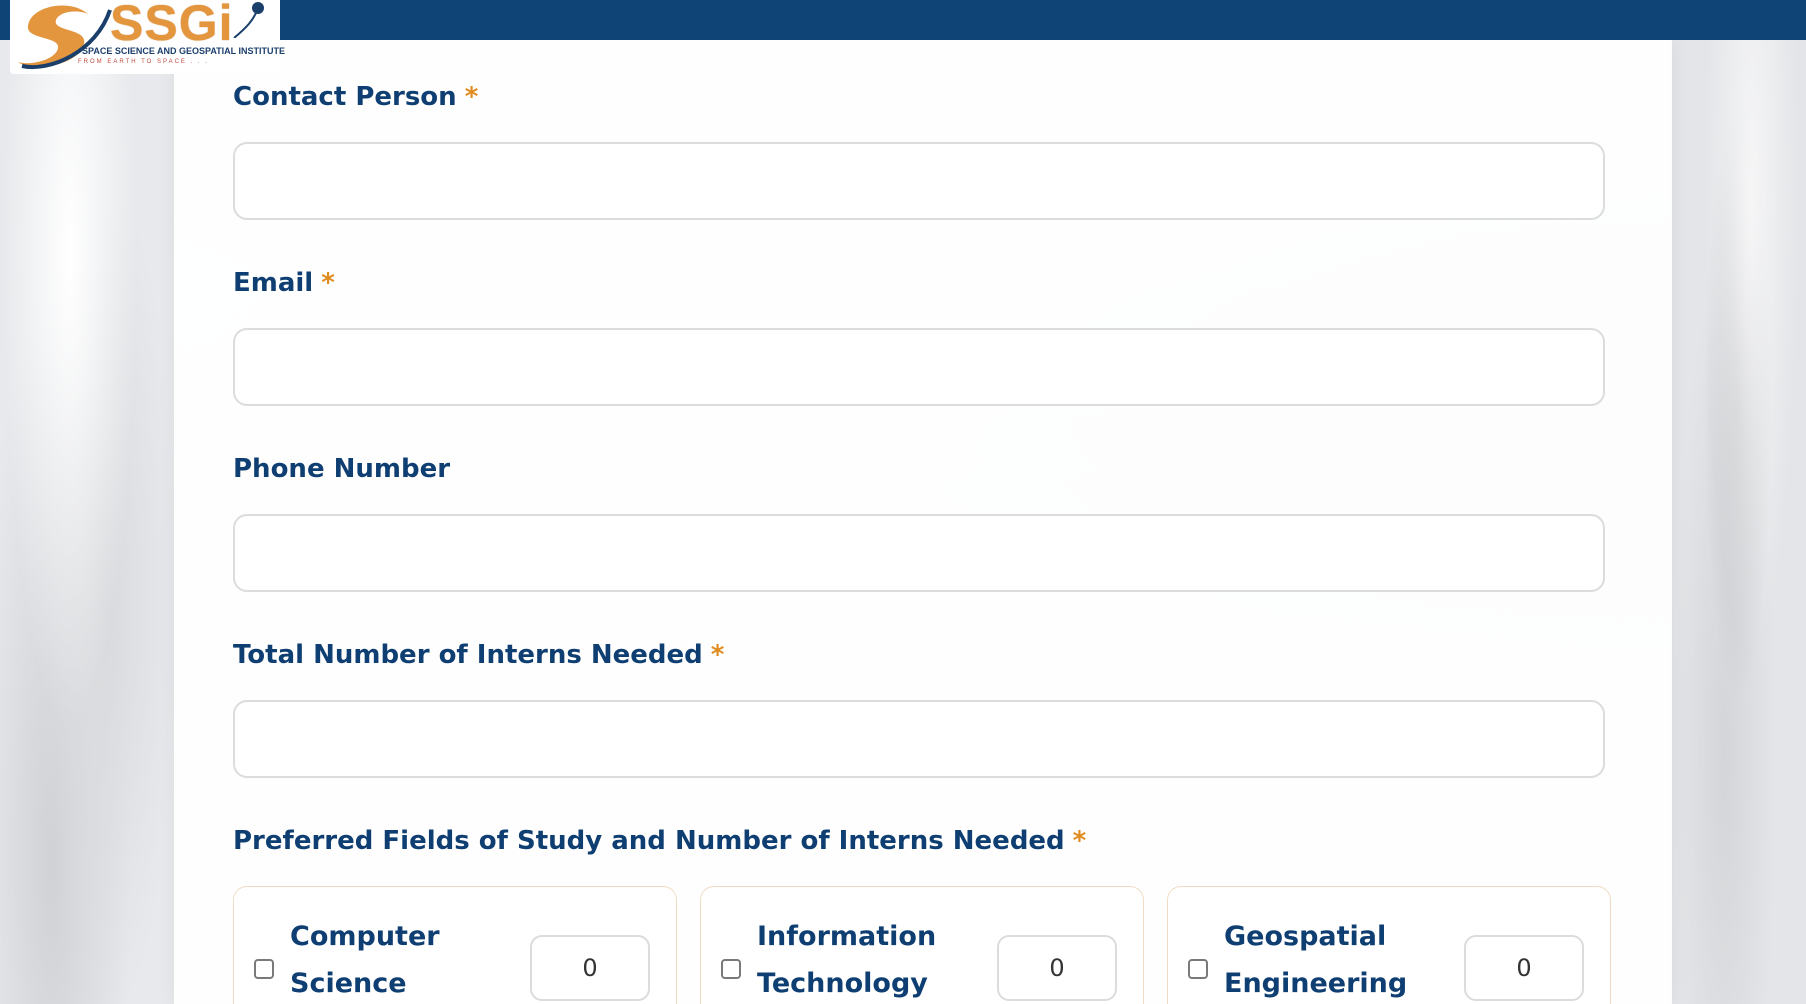  What do you see at coordinates (919, 181) in the screenshot?
I see `contact-person-input` at bounding box center [919, 181].